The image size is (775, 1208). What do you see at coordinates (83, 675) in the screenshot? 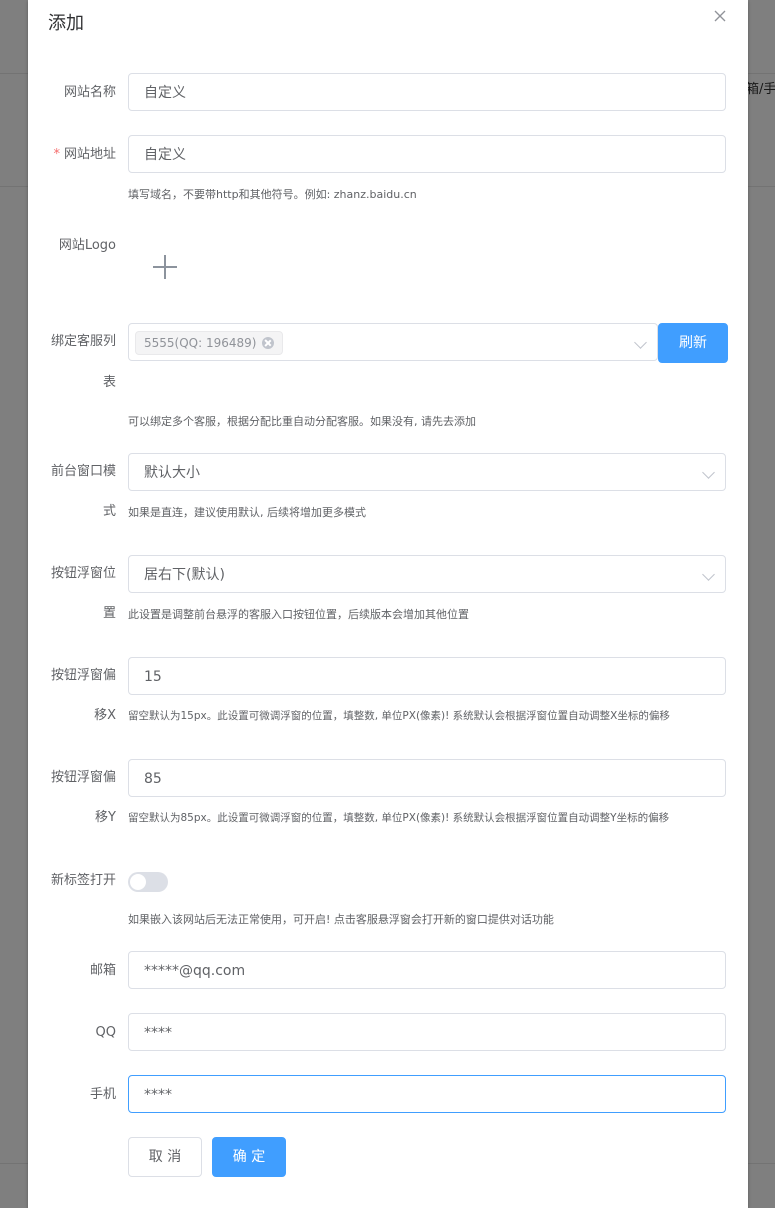
I see `offset-x-label-line1: 按钮浮窗偏` at bounding box center [83, 675].